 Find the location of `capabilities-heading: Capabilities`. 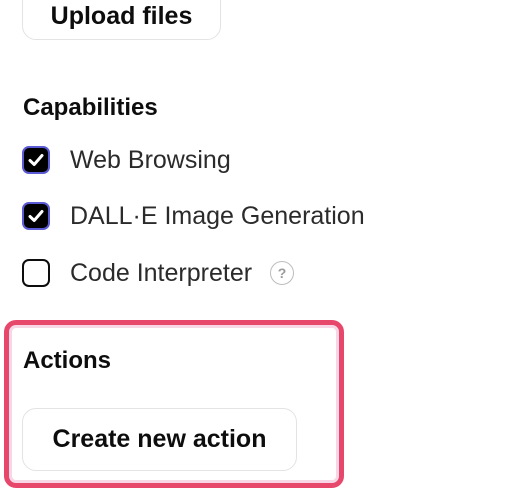

capabilities-heading: Capabilities is located at coordinates (90, 107).